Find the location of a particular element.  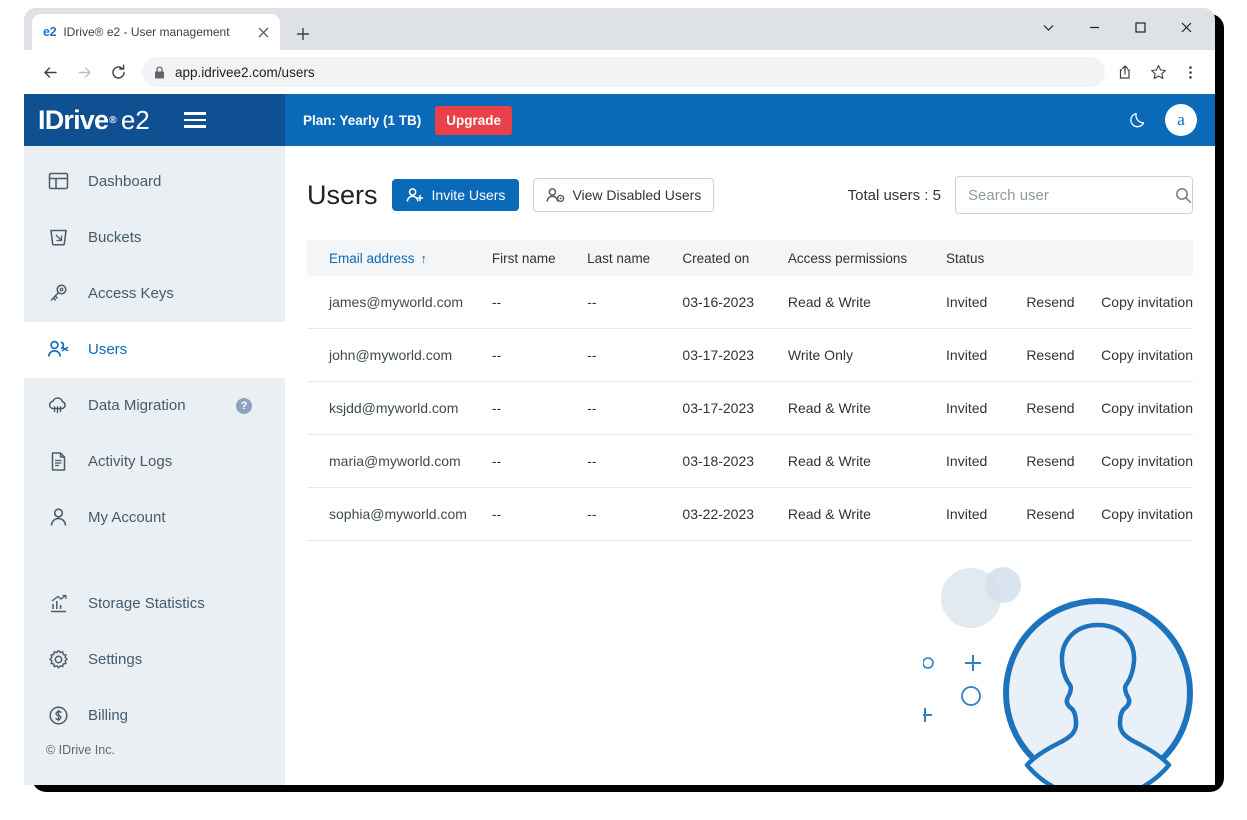

dollar-icon is located at coordinates (58, 715).